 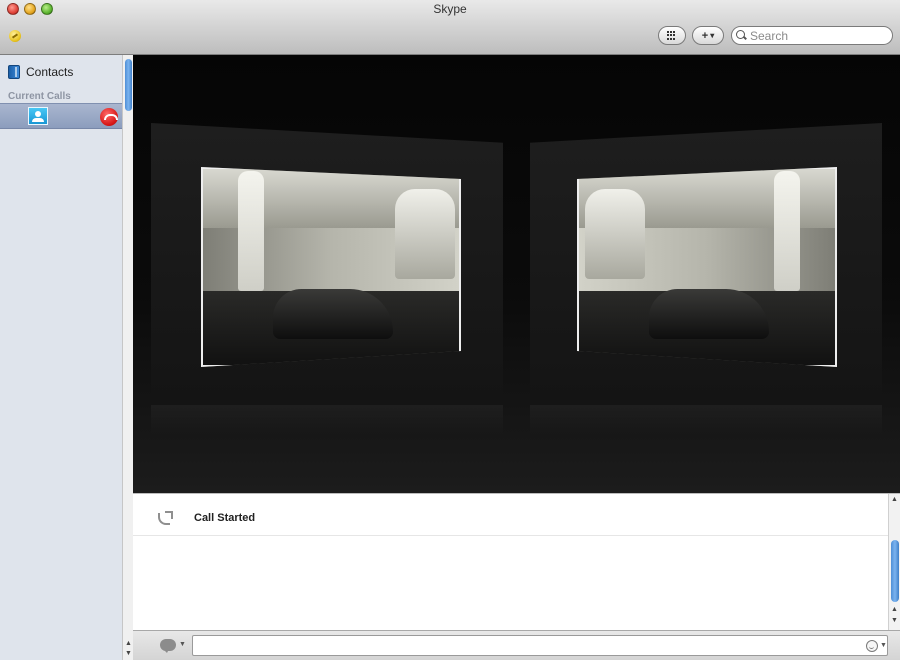 I want to click on add-icon: +, so click(x=705, y=35).